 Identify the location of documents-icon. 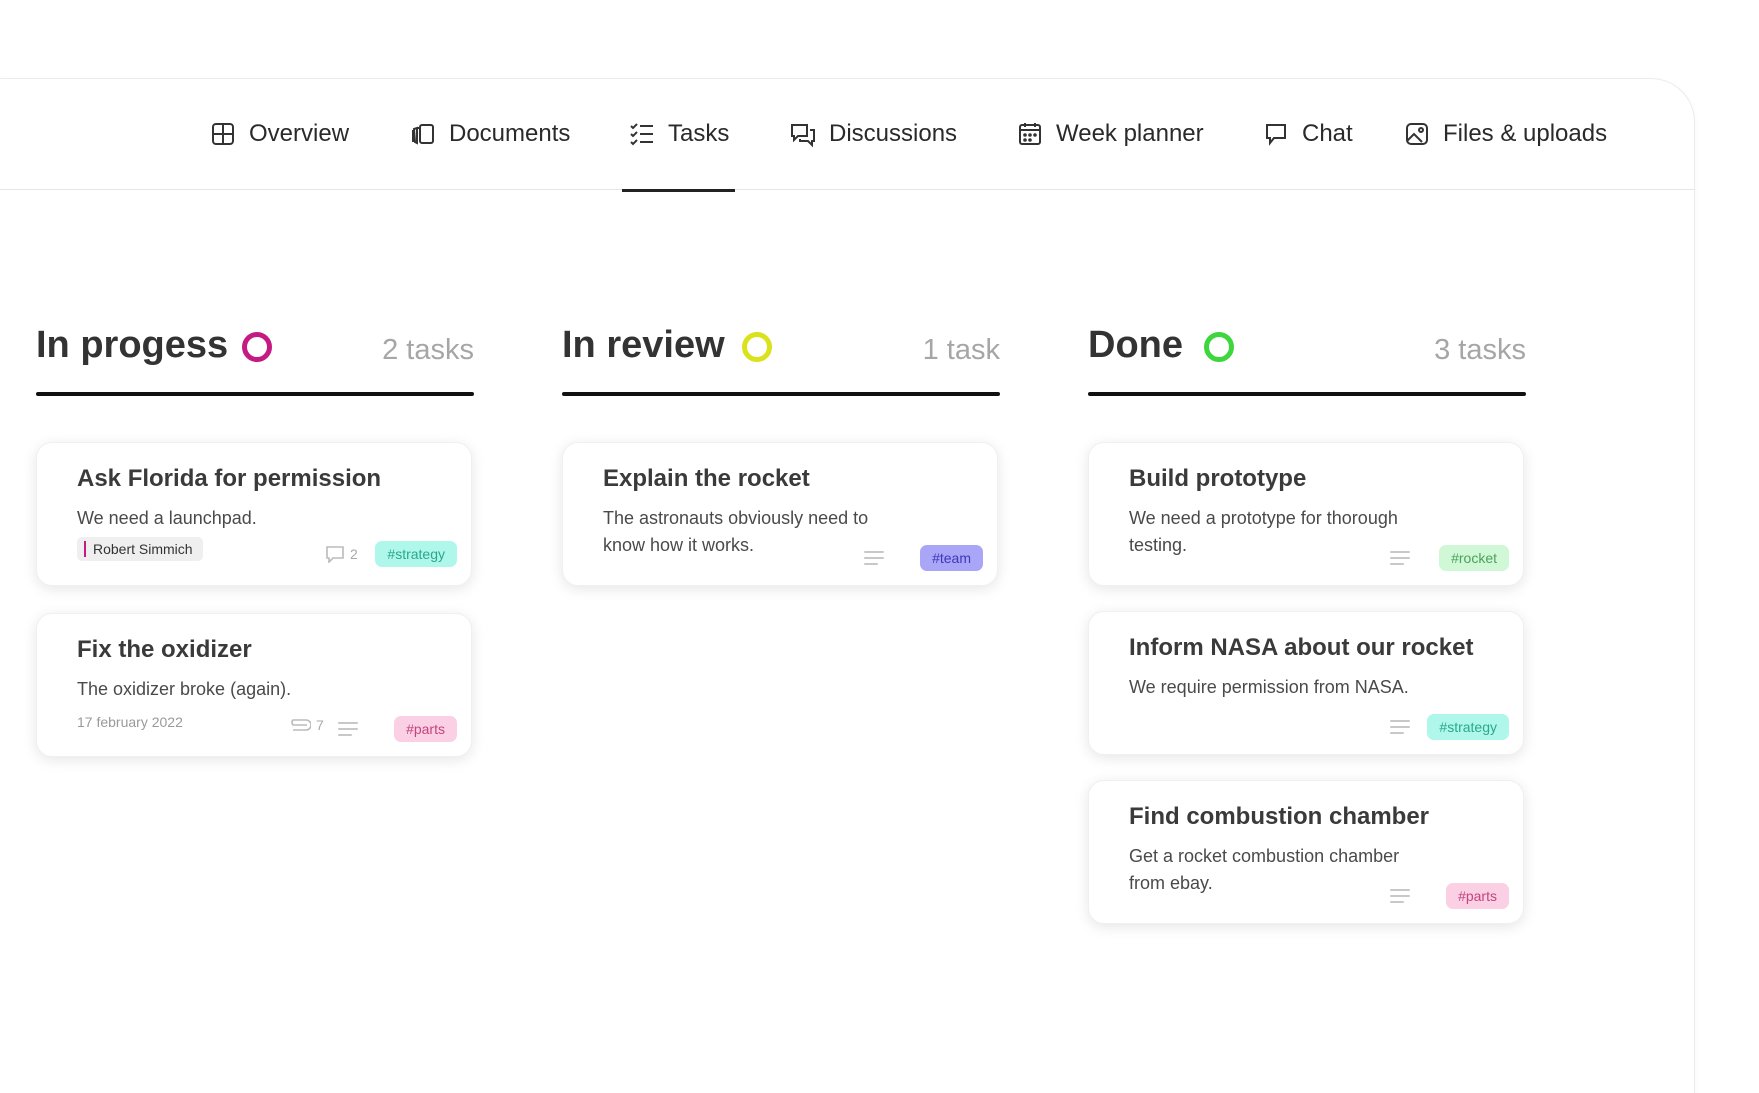
(423, 134).